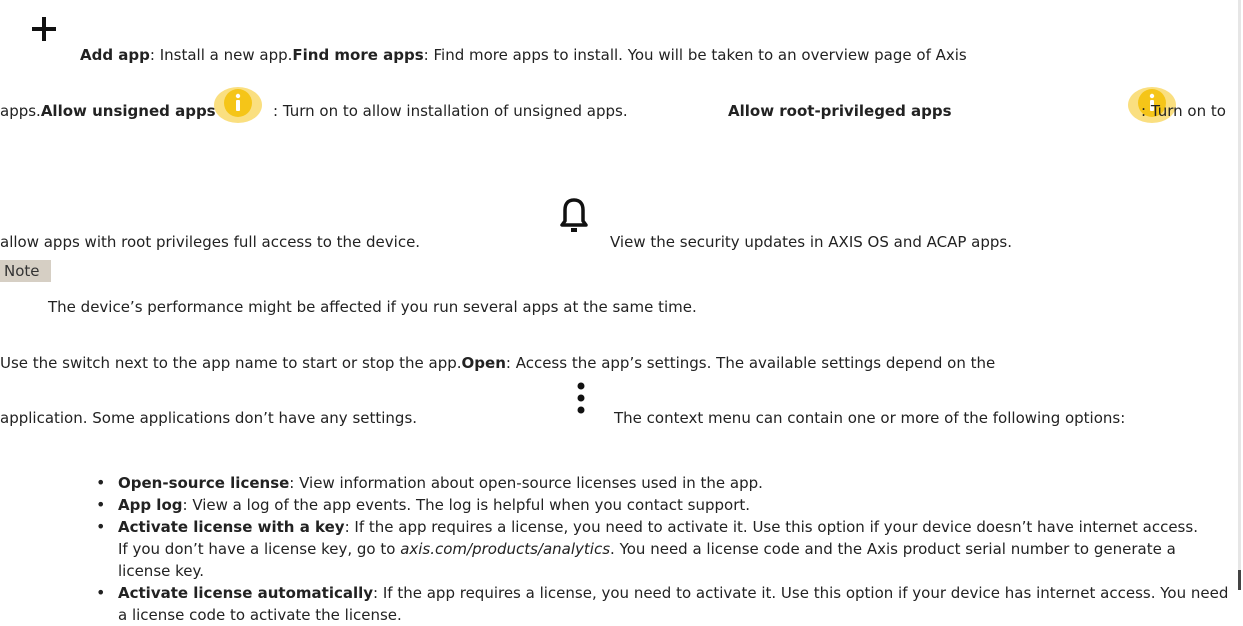 This screenshot has width=1243, height=626. What do you see at coordinates (574, 215) in the screenshot?
I see `bell-icon` at bounding box center [574, 215].